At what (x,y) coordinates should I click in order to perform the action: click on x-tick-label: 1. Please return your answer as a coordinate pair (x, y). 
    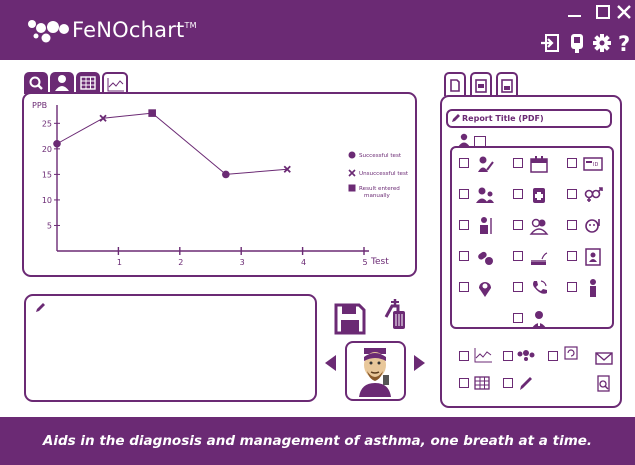
    Looking at the image, I should click on (119, 262).